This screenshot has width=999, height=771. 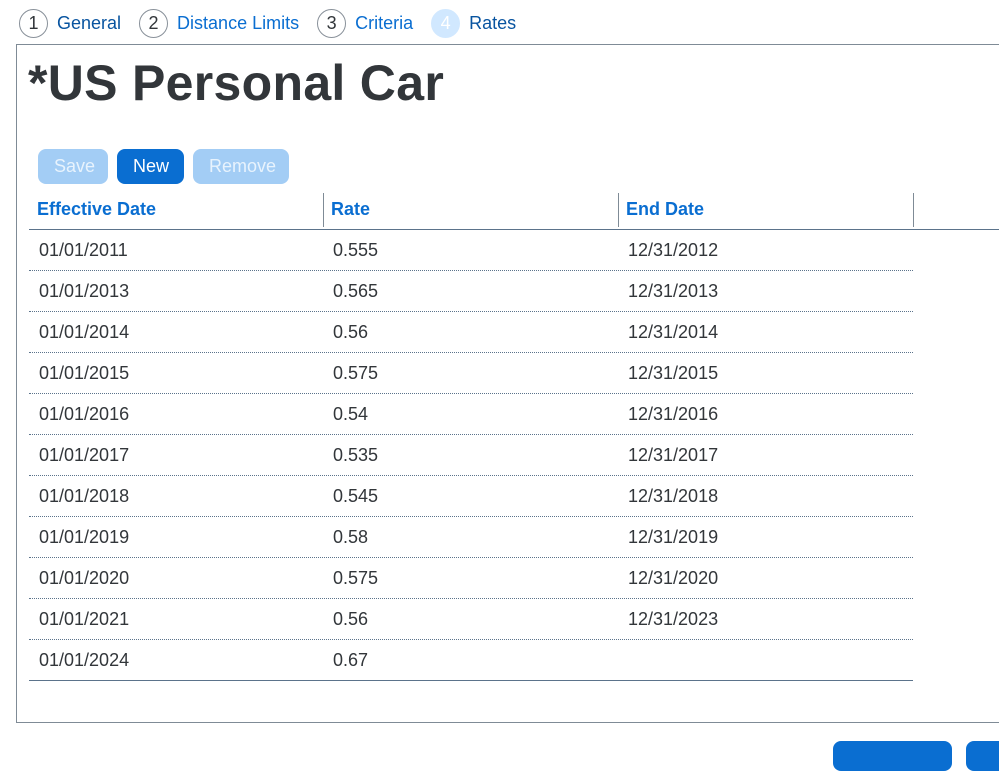 What do you see at coordinates (84, 537) in the screenshot?
I see `effective-date-cell: 01/01/2019` at bounding box center [84, 537].